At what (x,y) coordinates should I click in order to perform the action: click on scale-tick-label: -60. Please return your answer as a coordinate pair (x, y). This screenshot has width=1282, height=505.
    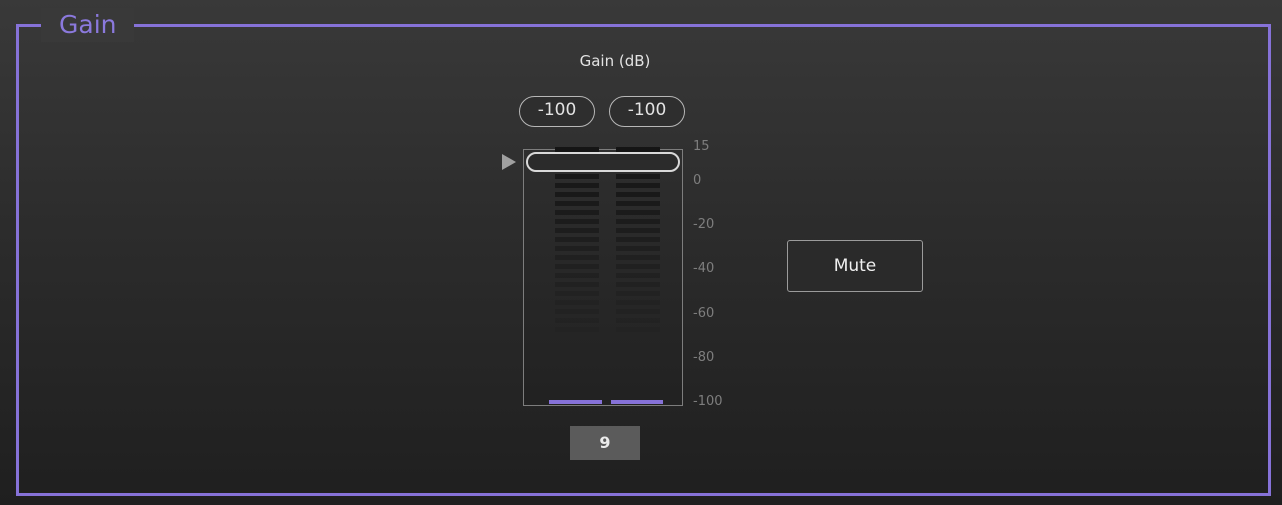
    Looking at the image, I should click on (704, 313).